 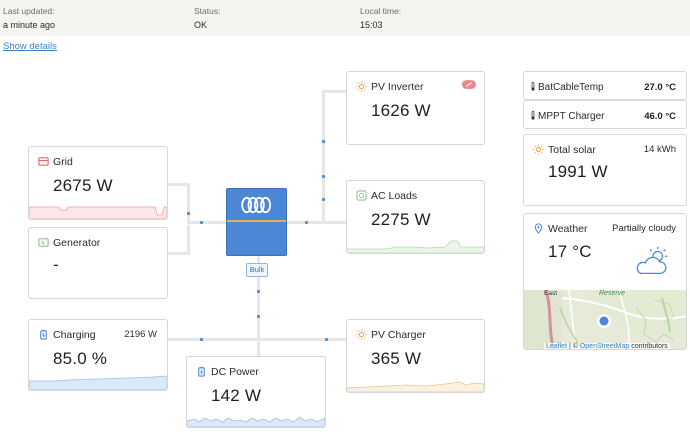 What do you see at coordinates (207, 11) in the screenshot?
I see `status-label: Status:` at bounding box center [207, 11].